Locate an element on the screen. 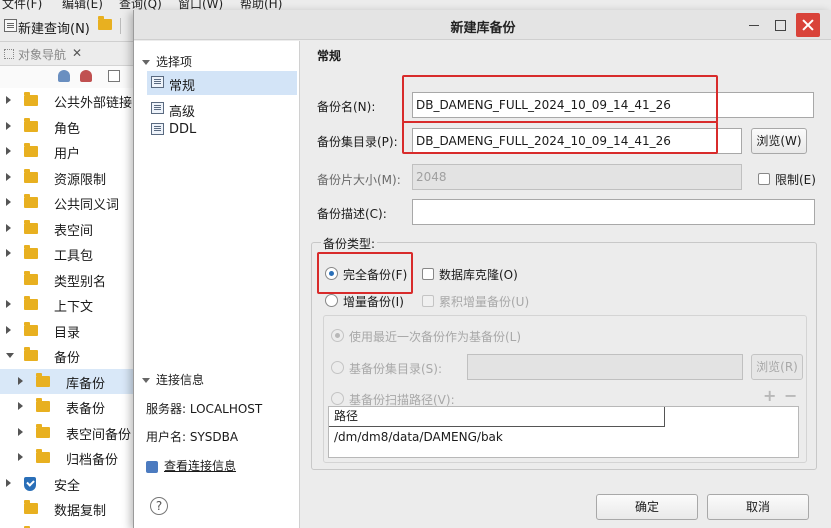 The width and height of the screenshot is (831, 528). limit-checkbox is located at coordinates (764, 179).